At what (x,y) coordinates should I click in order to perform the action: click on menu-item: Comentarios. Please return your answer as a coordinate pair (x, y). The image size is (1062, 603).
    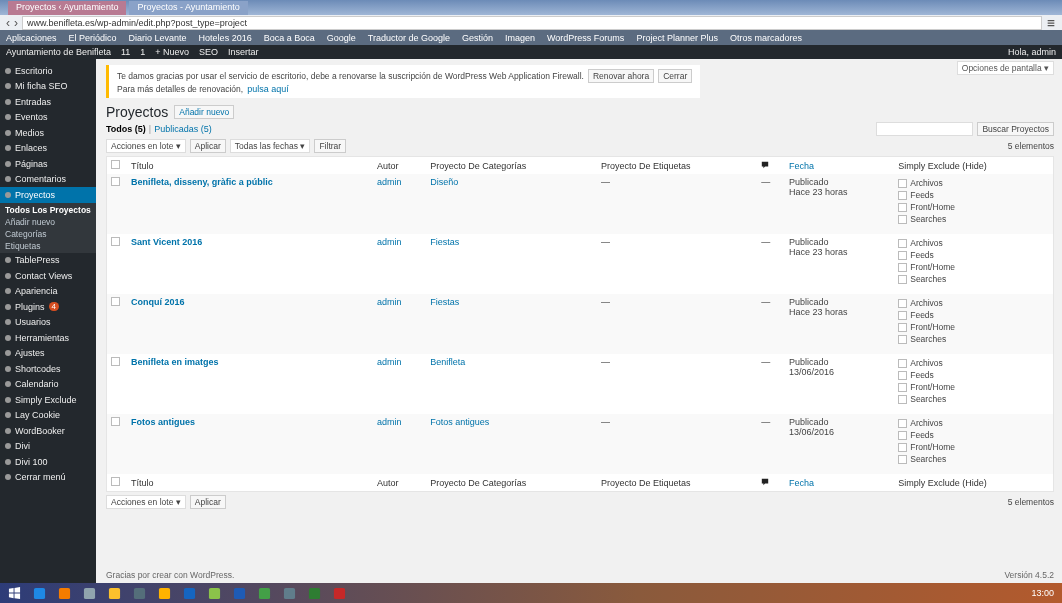
    Looking at the image, I should click on (48, 179).